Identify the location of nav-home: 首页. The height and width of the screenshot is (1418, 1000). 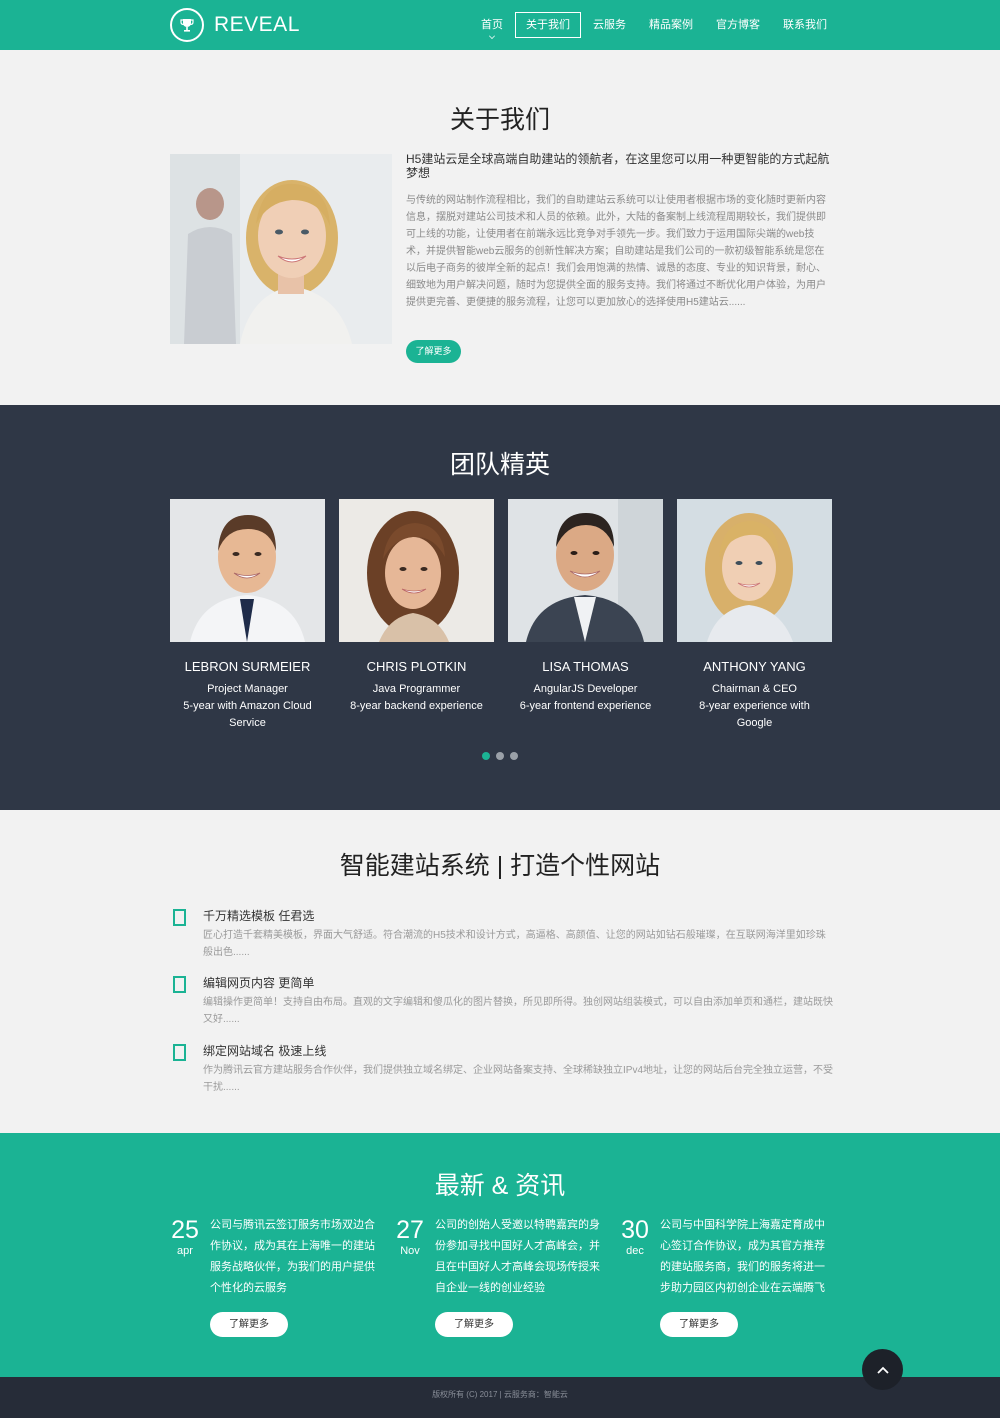
(492, 25).